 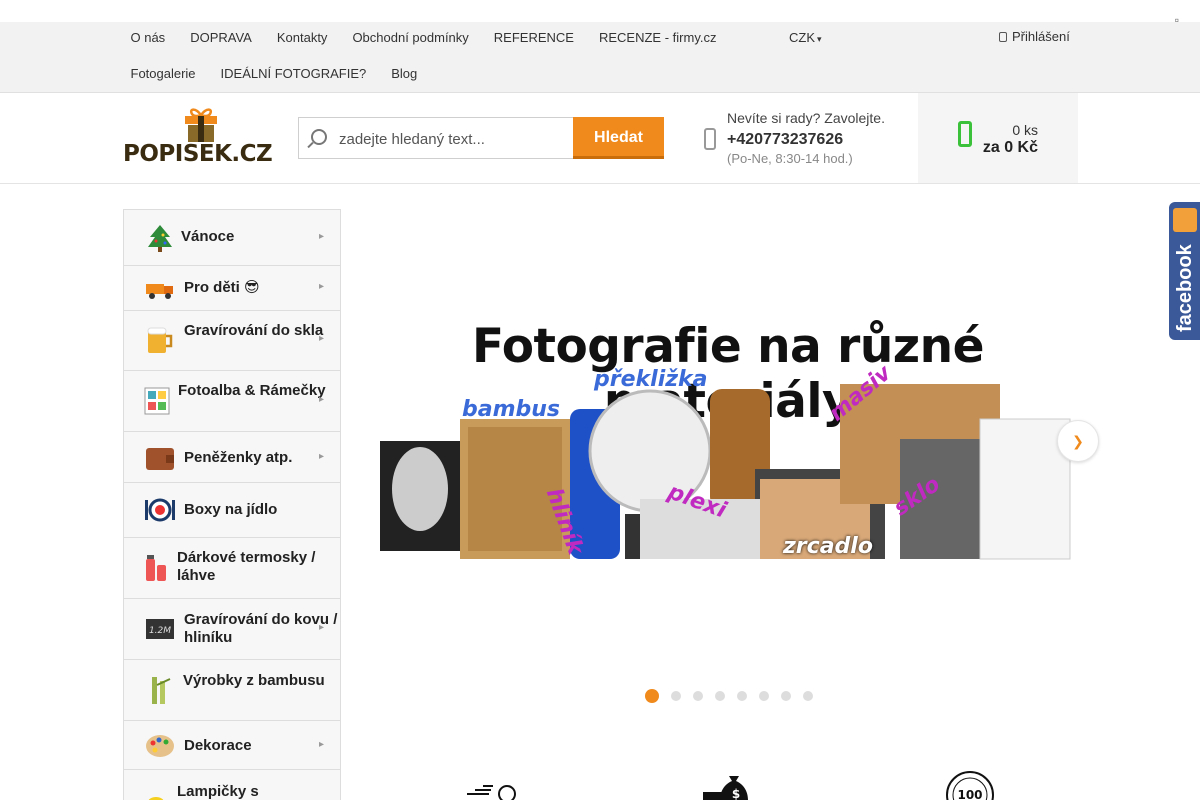 What do you see at coordinates (710, 139) in the screenshot?
I see `phone-icon` at bounding box center [710, 139].